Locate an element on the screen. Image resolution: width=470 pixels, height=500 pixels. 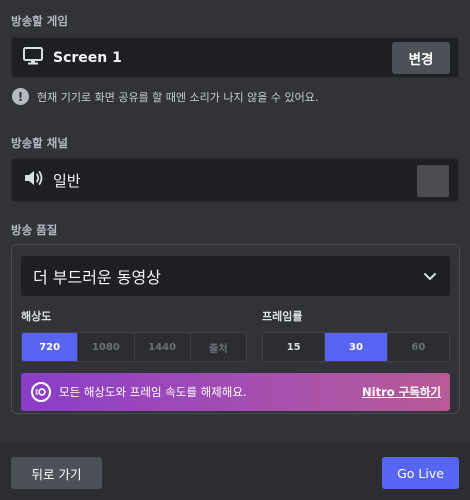
audio-warning: ! 현재 기기로 화면 공유를 할 때엔 소리가 나지 않을 수 있어요. is located at coordinates (165, 96).